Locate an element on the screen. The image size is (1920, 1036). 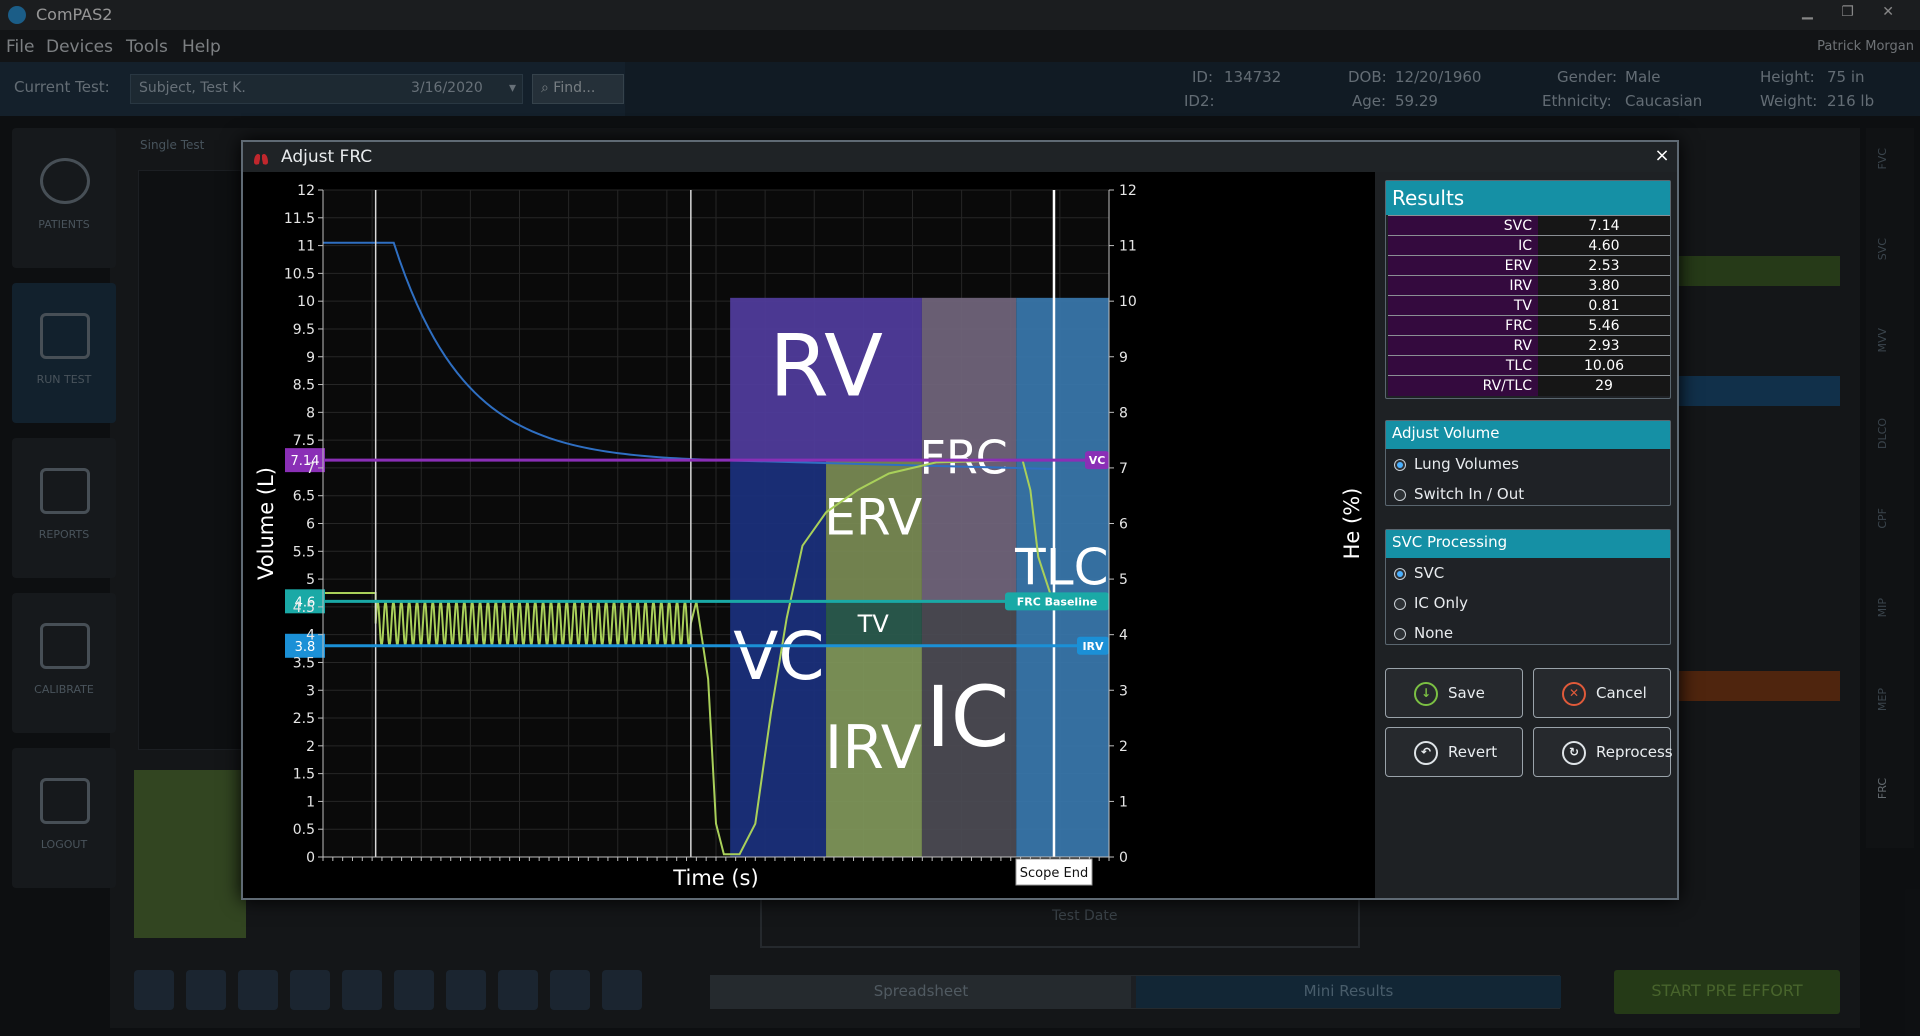
results-value: 4.60 is located at coordinates (1604, 245).